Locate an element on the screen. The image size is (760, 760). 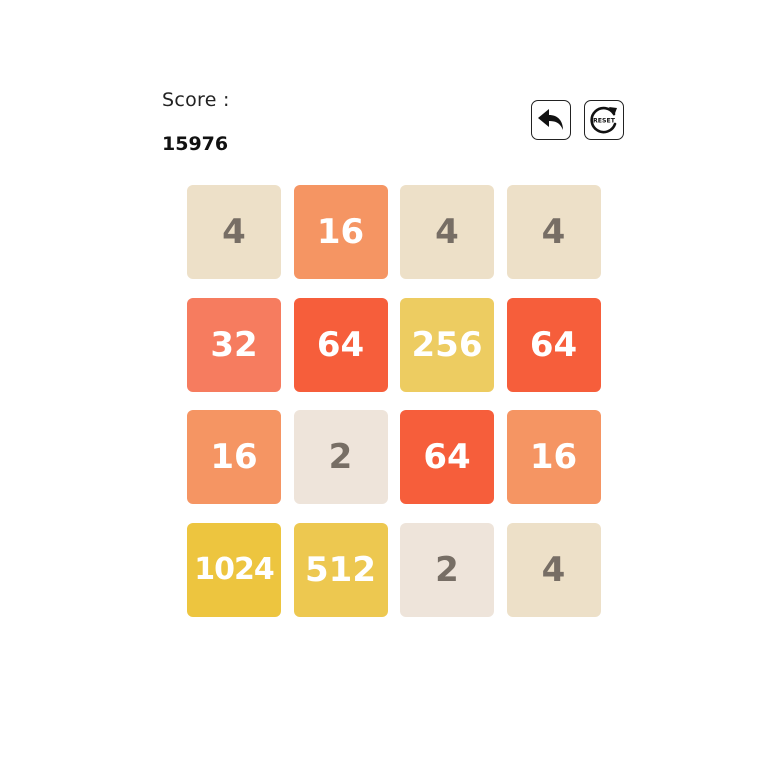
score-label: Score : is located at coordinates (196, 100).